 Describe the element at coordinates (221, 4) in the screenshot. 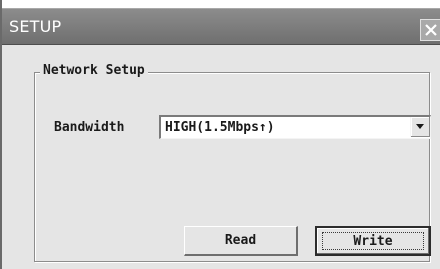

I see `window-top-strip` at that location.